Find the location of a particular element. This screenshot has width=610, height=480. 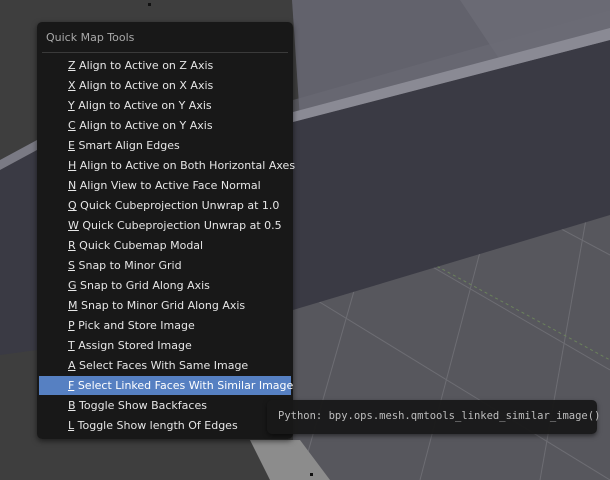

menu-item-label: Quick Cubeprojection Unwrap at 1.0 is located at coordinates (180, 205).